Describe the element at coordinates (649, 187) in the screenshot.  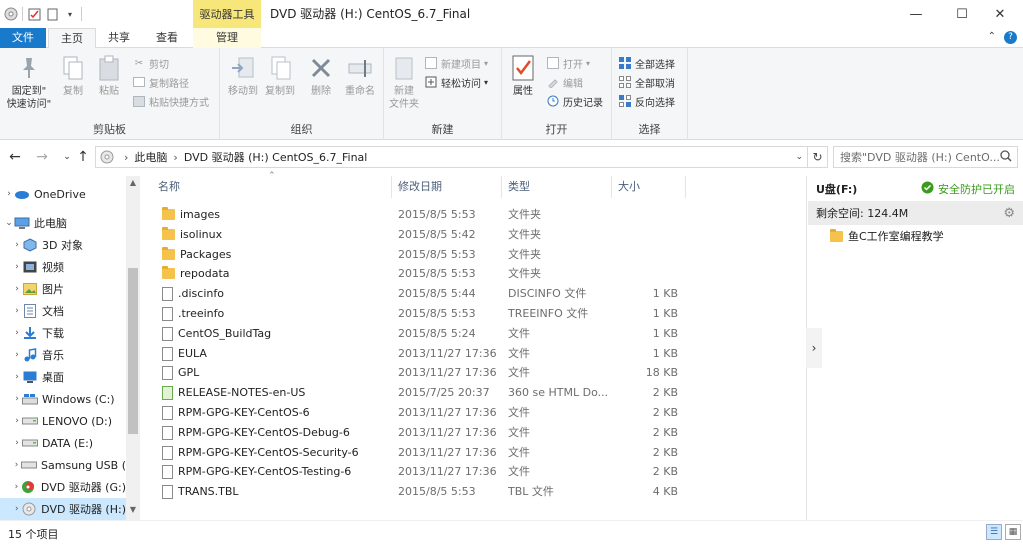
I see `column-header-size: 大小` at that location.